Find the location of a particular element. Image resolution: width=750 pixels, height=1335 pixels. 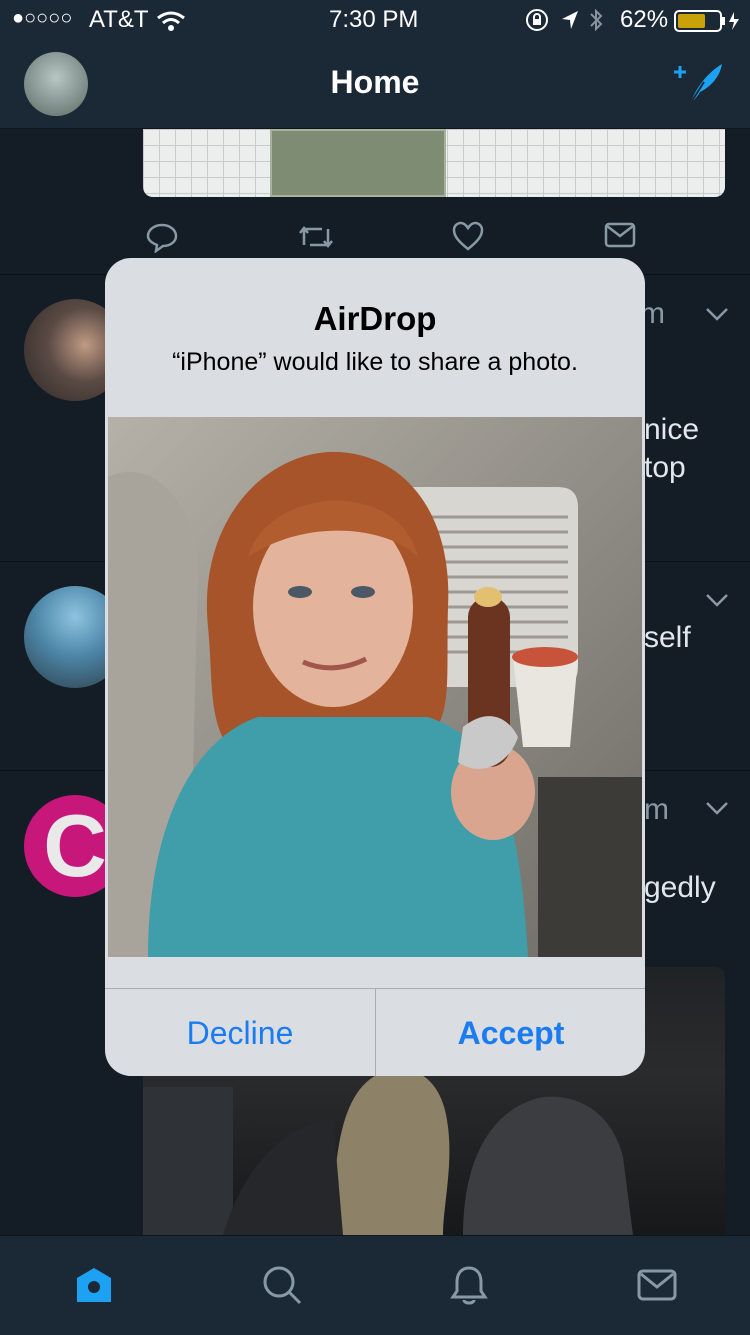

notifications-bell-icon is located at coordinates (469, 1285).